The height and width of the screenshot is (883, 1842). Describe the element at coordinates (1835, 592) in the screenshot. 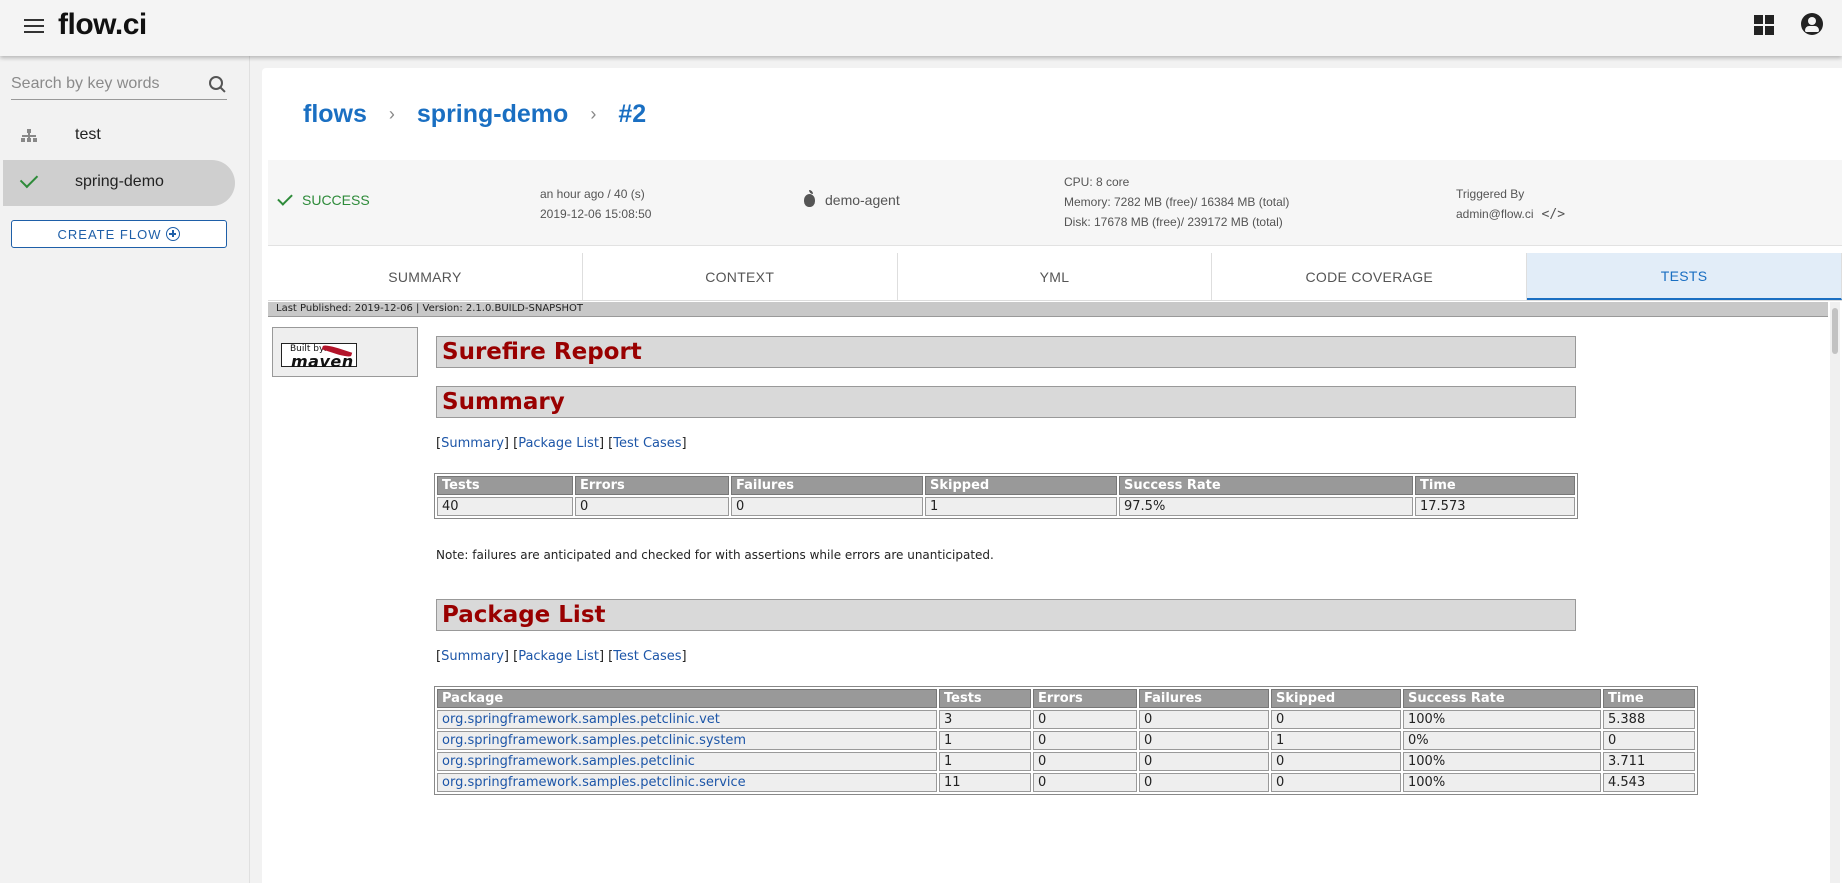

I see `report-scrollbar` at that location.